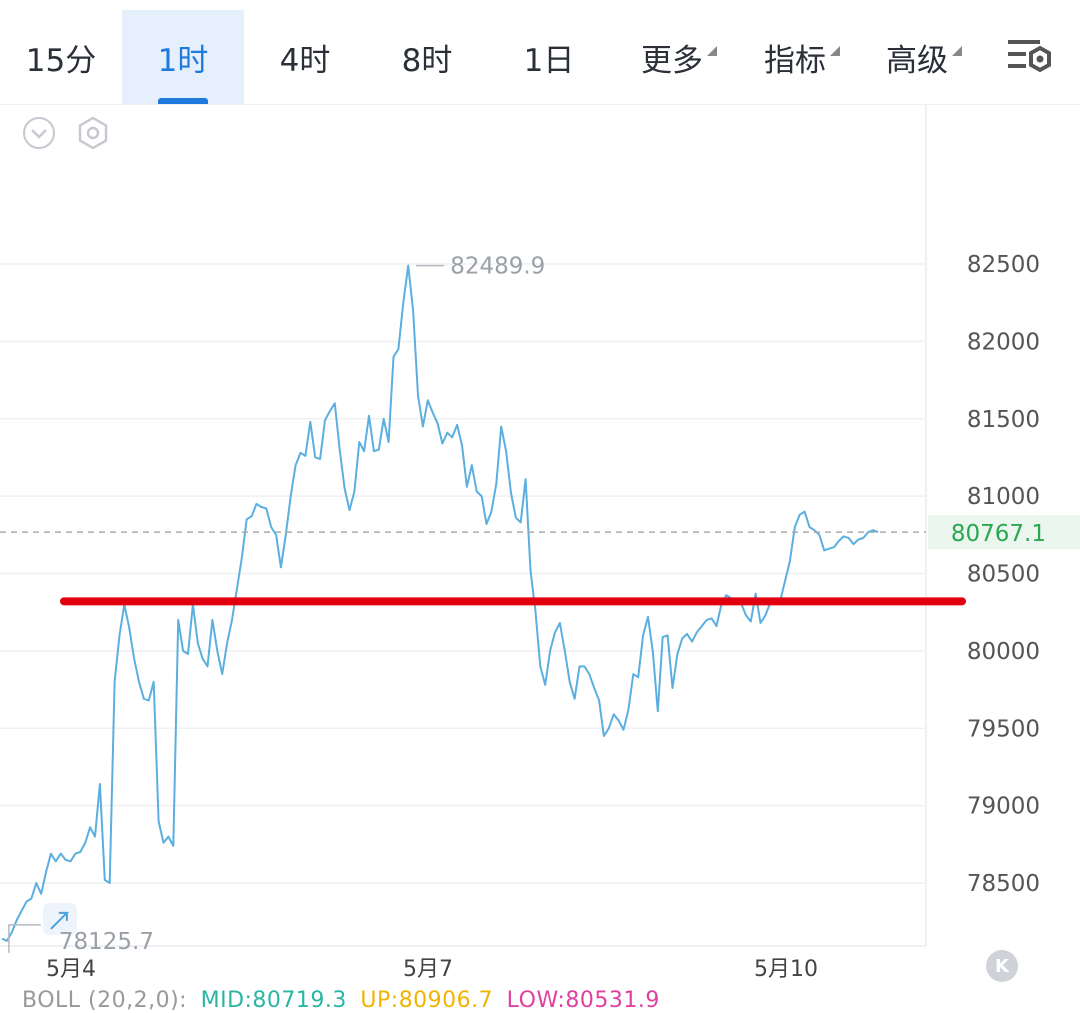 The image size is (1080, 1013). Describe the element at coordinates (1003, 807) in the screenshot. I see `y-tick-label: 79000` at that location.